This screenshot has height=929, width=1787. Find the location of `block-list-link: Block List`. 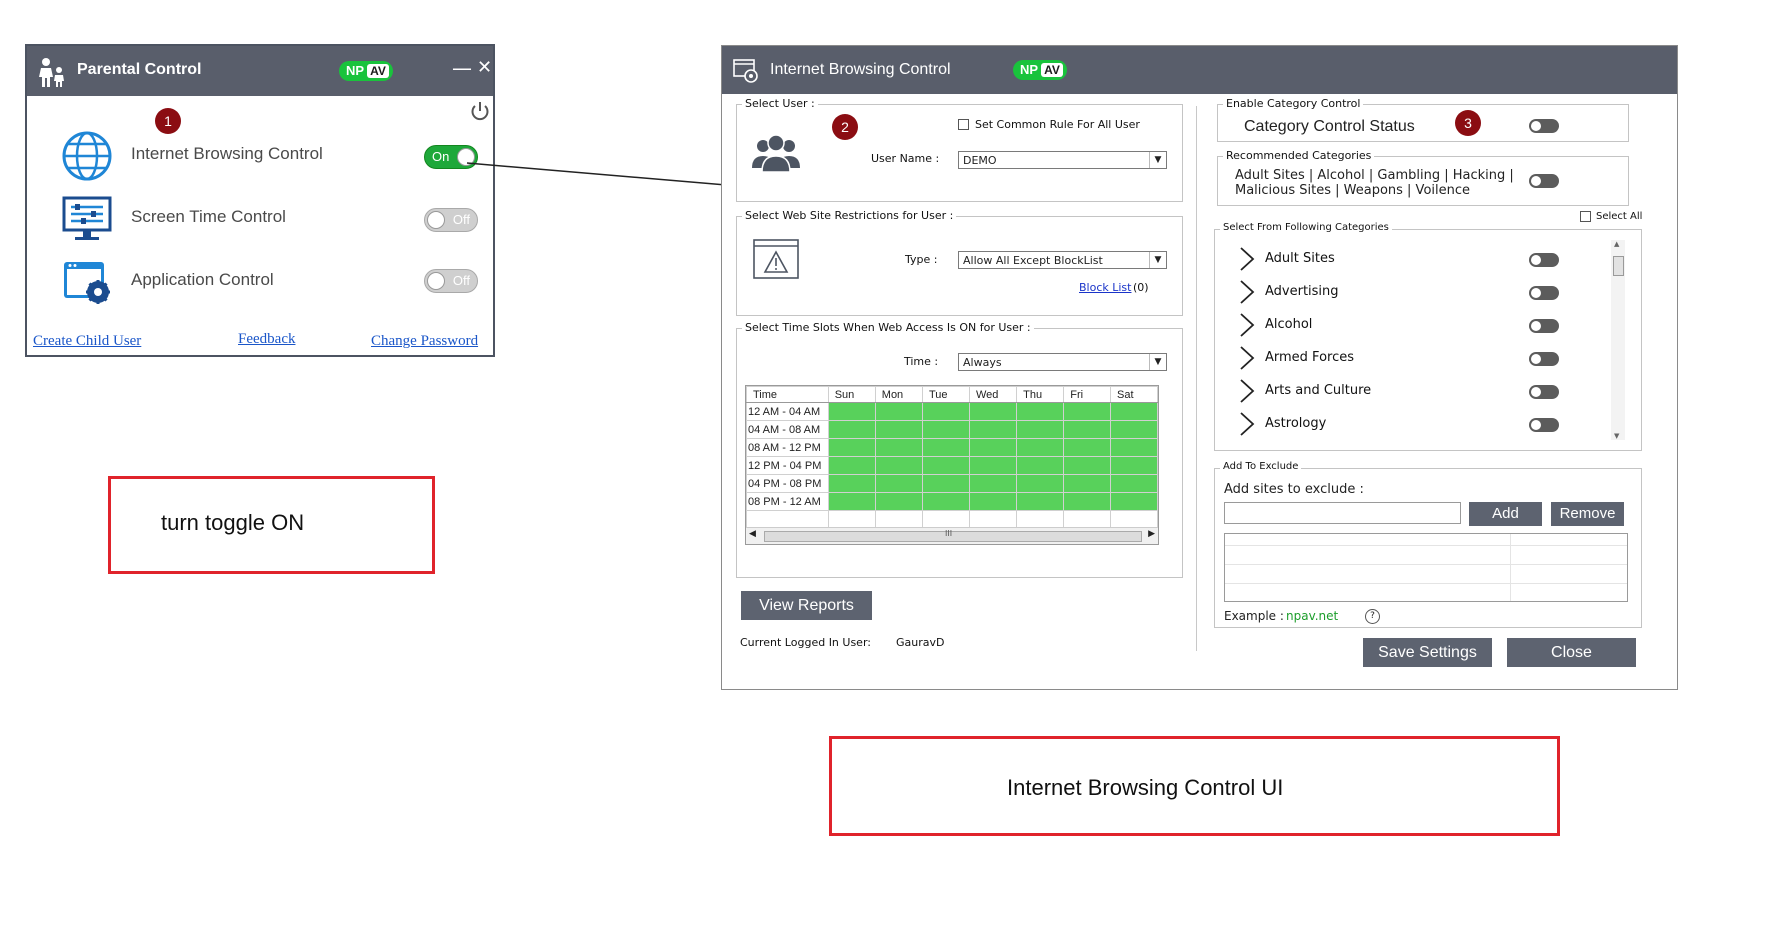

block-list-link: Block List is located at coordinates (1105, 287).